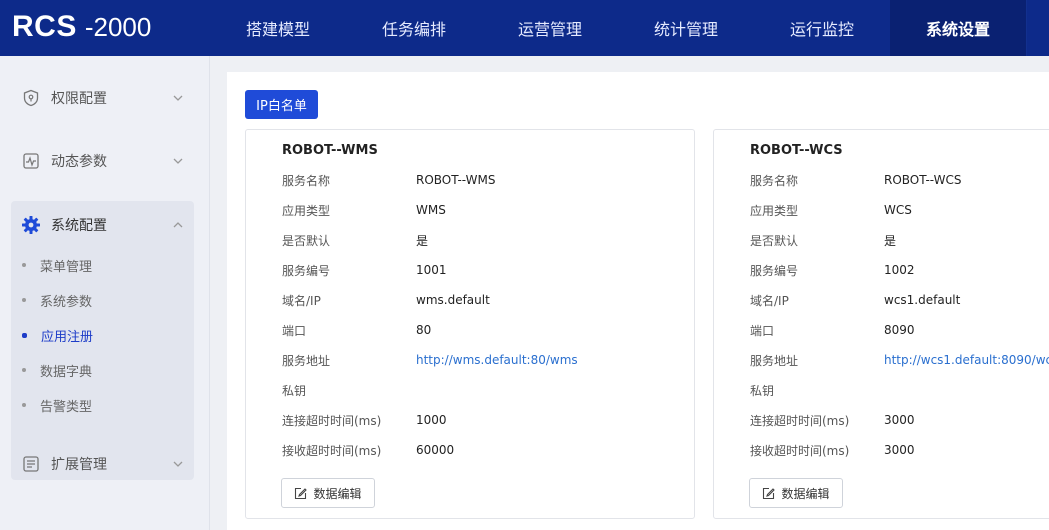 The width and height of the screenshot is (1049, 530). I want to click on edit-button-label: 数据编辑, so click(805, 493).